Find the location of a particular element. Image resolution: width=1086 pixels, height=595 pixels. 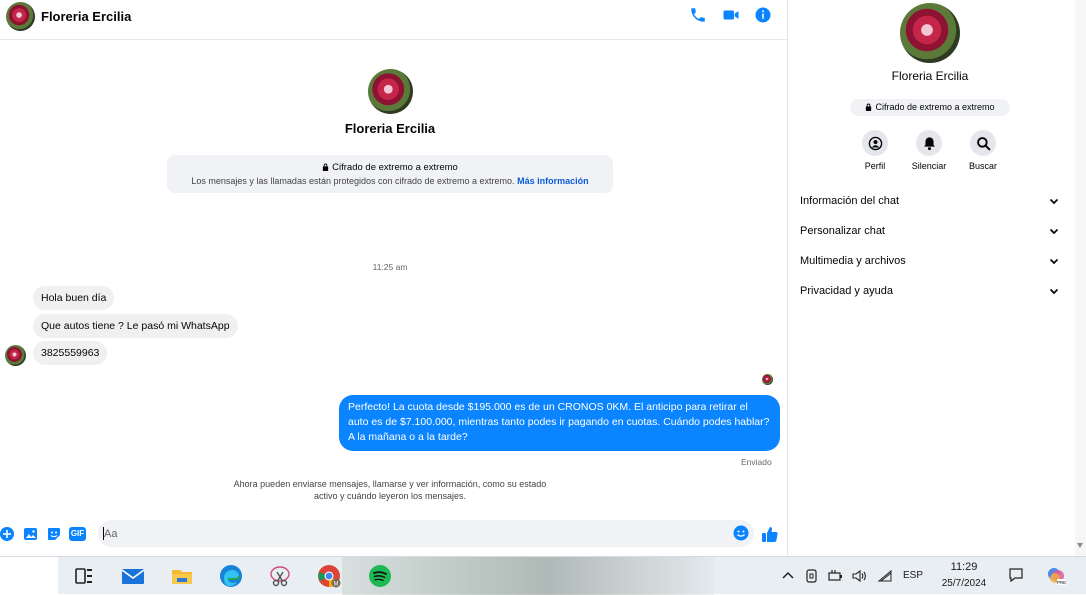

search-area is located at coordinates (29, 576).